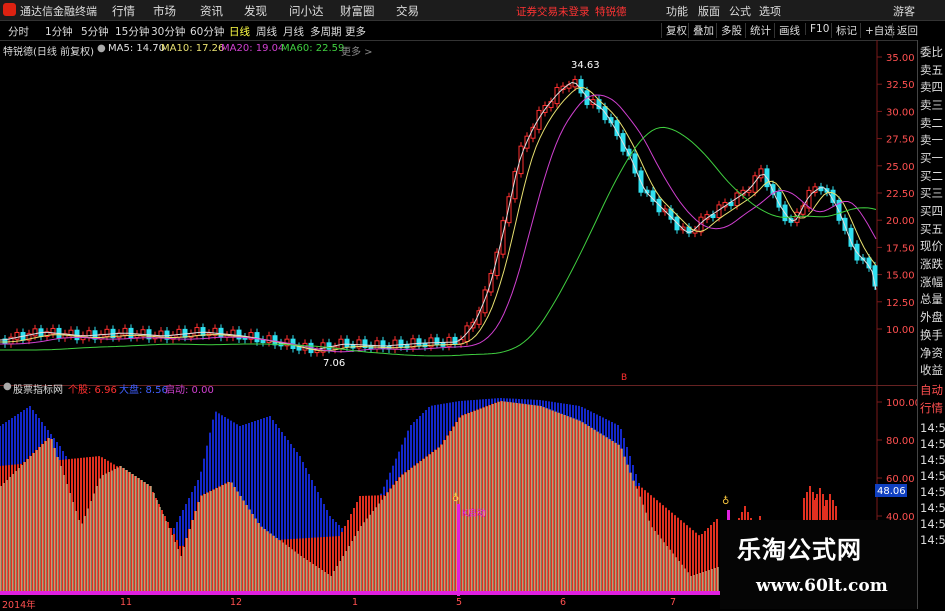 This screenshot has height=611, width=945. I want to click on multi-stock-button: 多股, so click(729, 30).